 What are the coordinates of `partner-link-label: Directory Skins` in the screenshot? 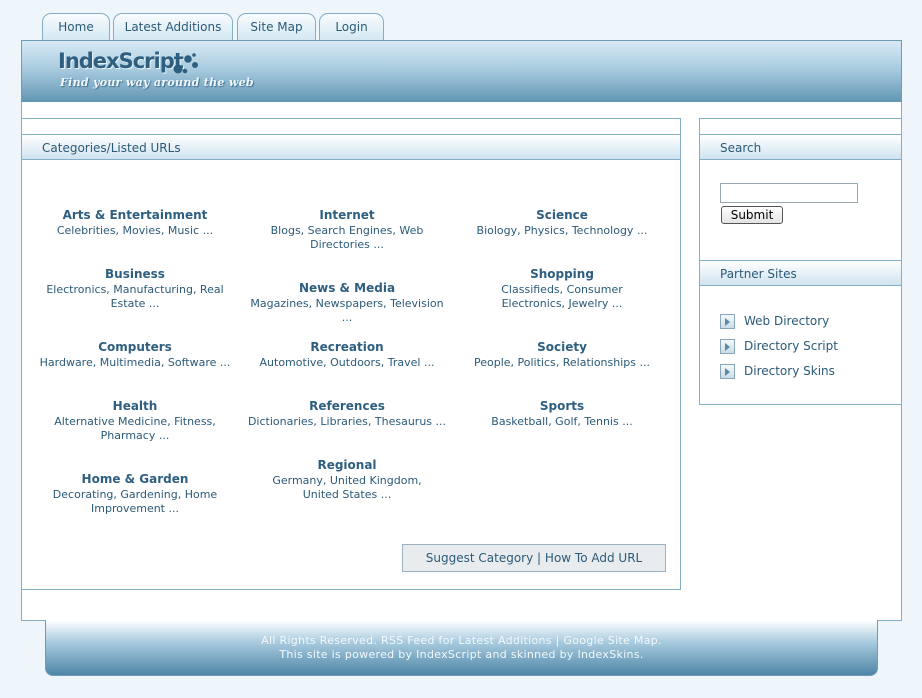 It's located at (789, 371).